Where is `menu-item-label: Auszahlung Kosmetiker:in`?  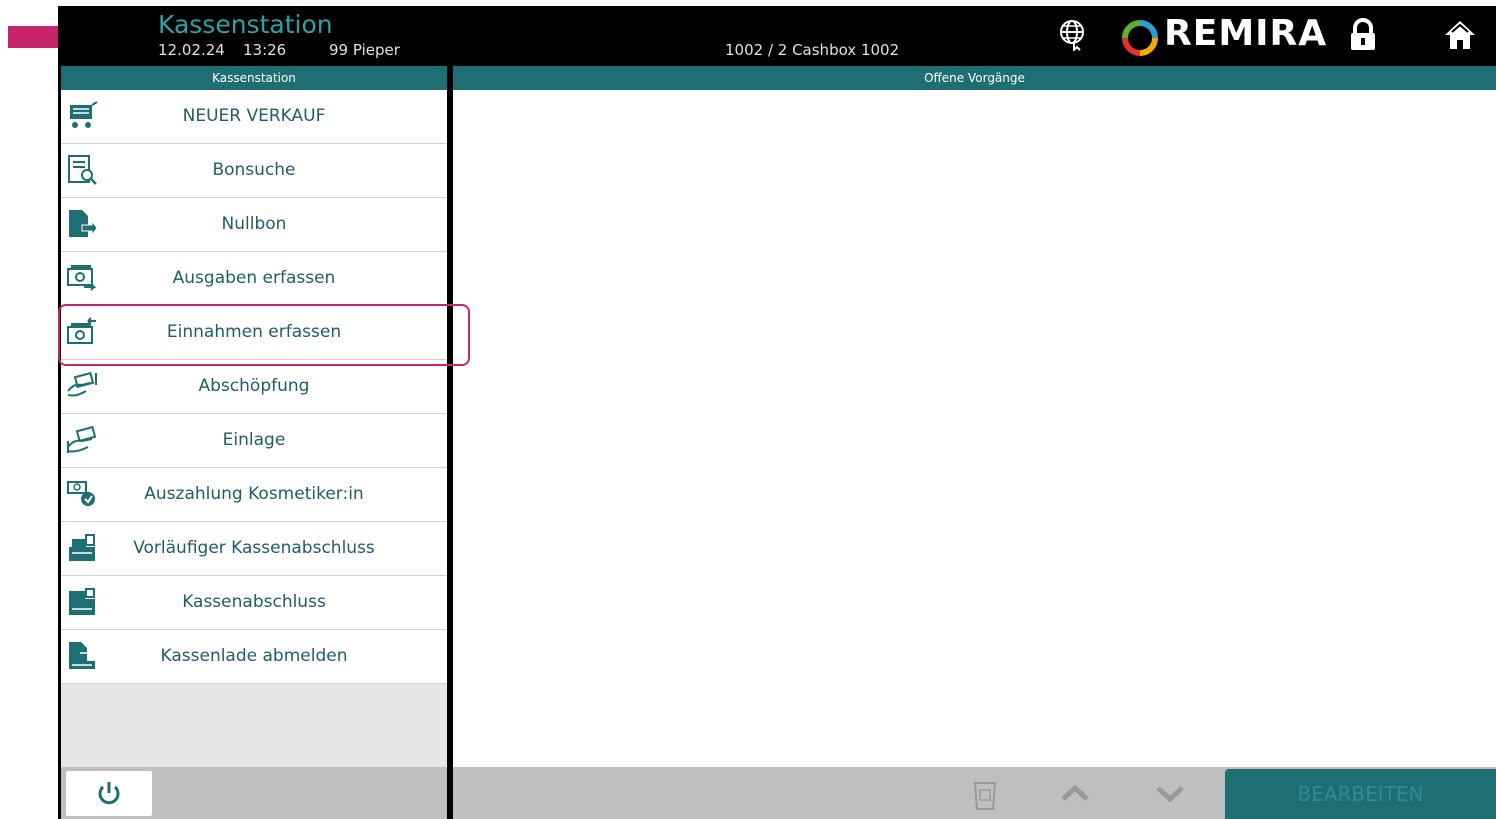
menu-item-label: Auszahlung Kosmetiker:in is located at coordinates (254, 494).